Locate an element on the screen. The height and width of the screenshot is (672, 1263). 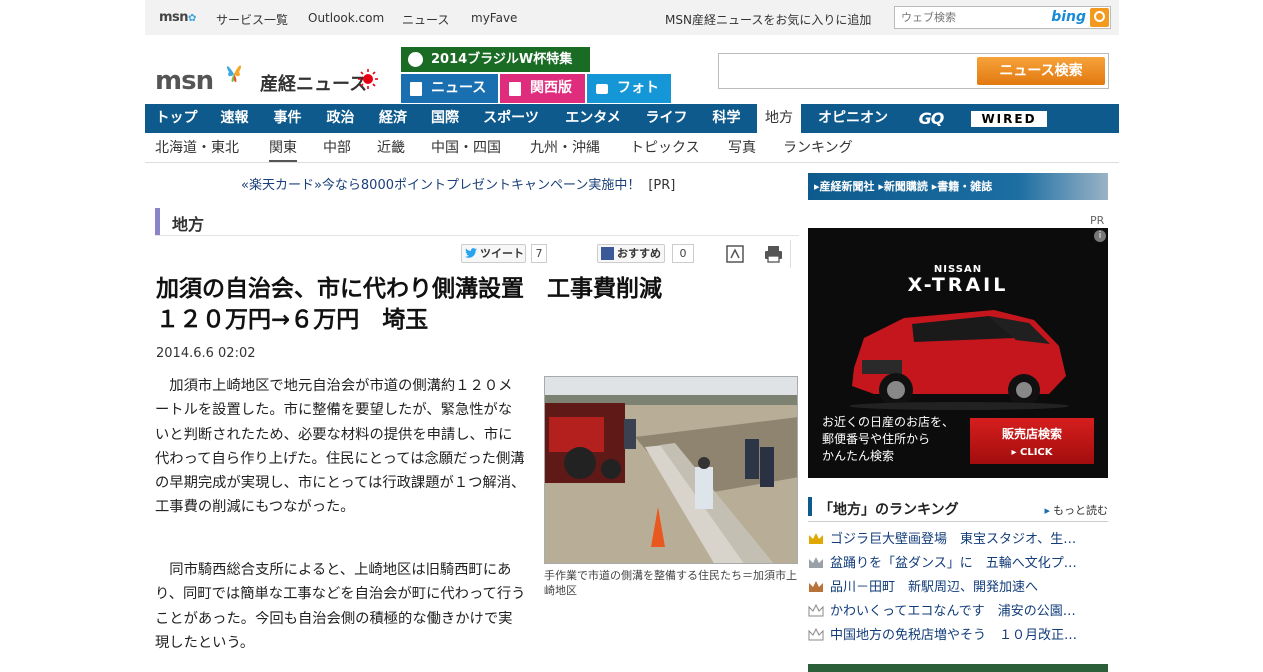
article-photo is located at coordinates (671, 470).